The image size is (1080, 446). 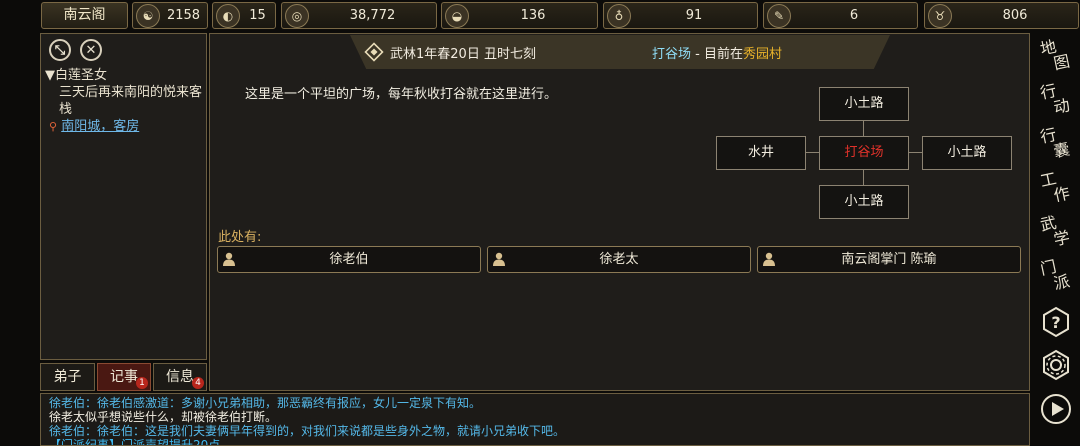 What do you see at coordinates (91, 50) in the screenshot?
I see `close-icon: ✕` at bounding box center [91, 50].